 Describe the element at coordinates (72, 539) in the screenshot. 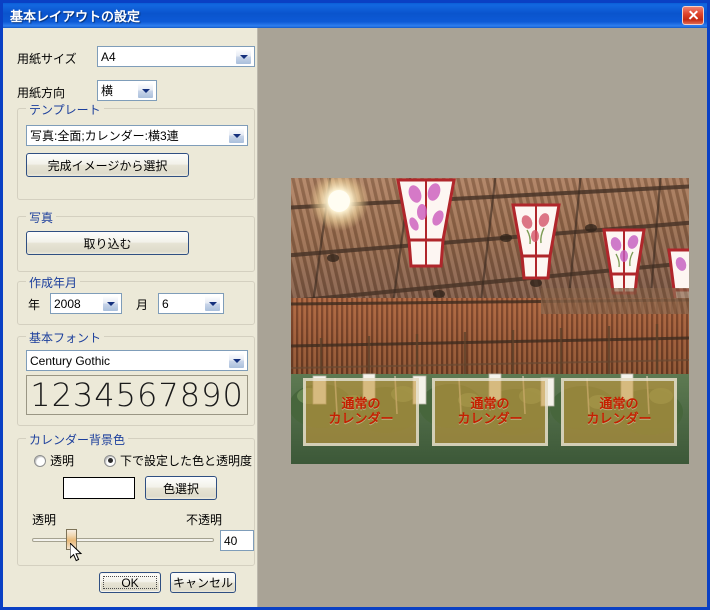

I see `opacity-slider-thumb` at that location.